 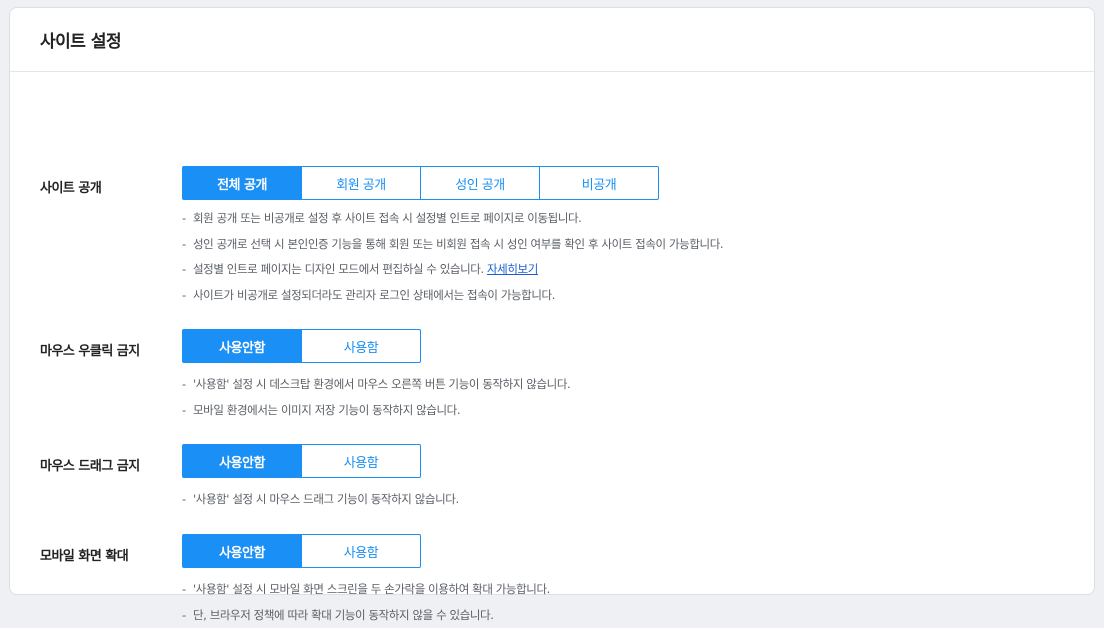 I want to click on drag-block-notes: -'사용함' 설정 시 마우스 드래그 기능이 동작하지 않습니다., so click(x=320, y=500).